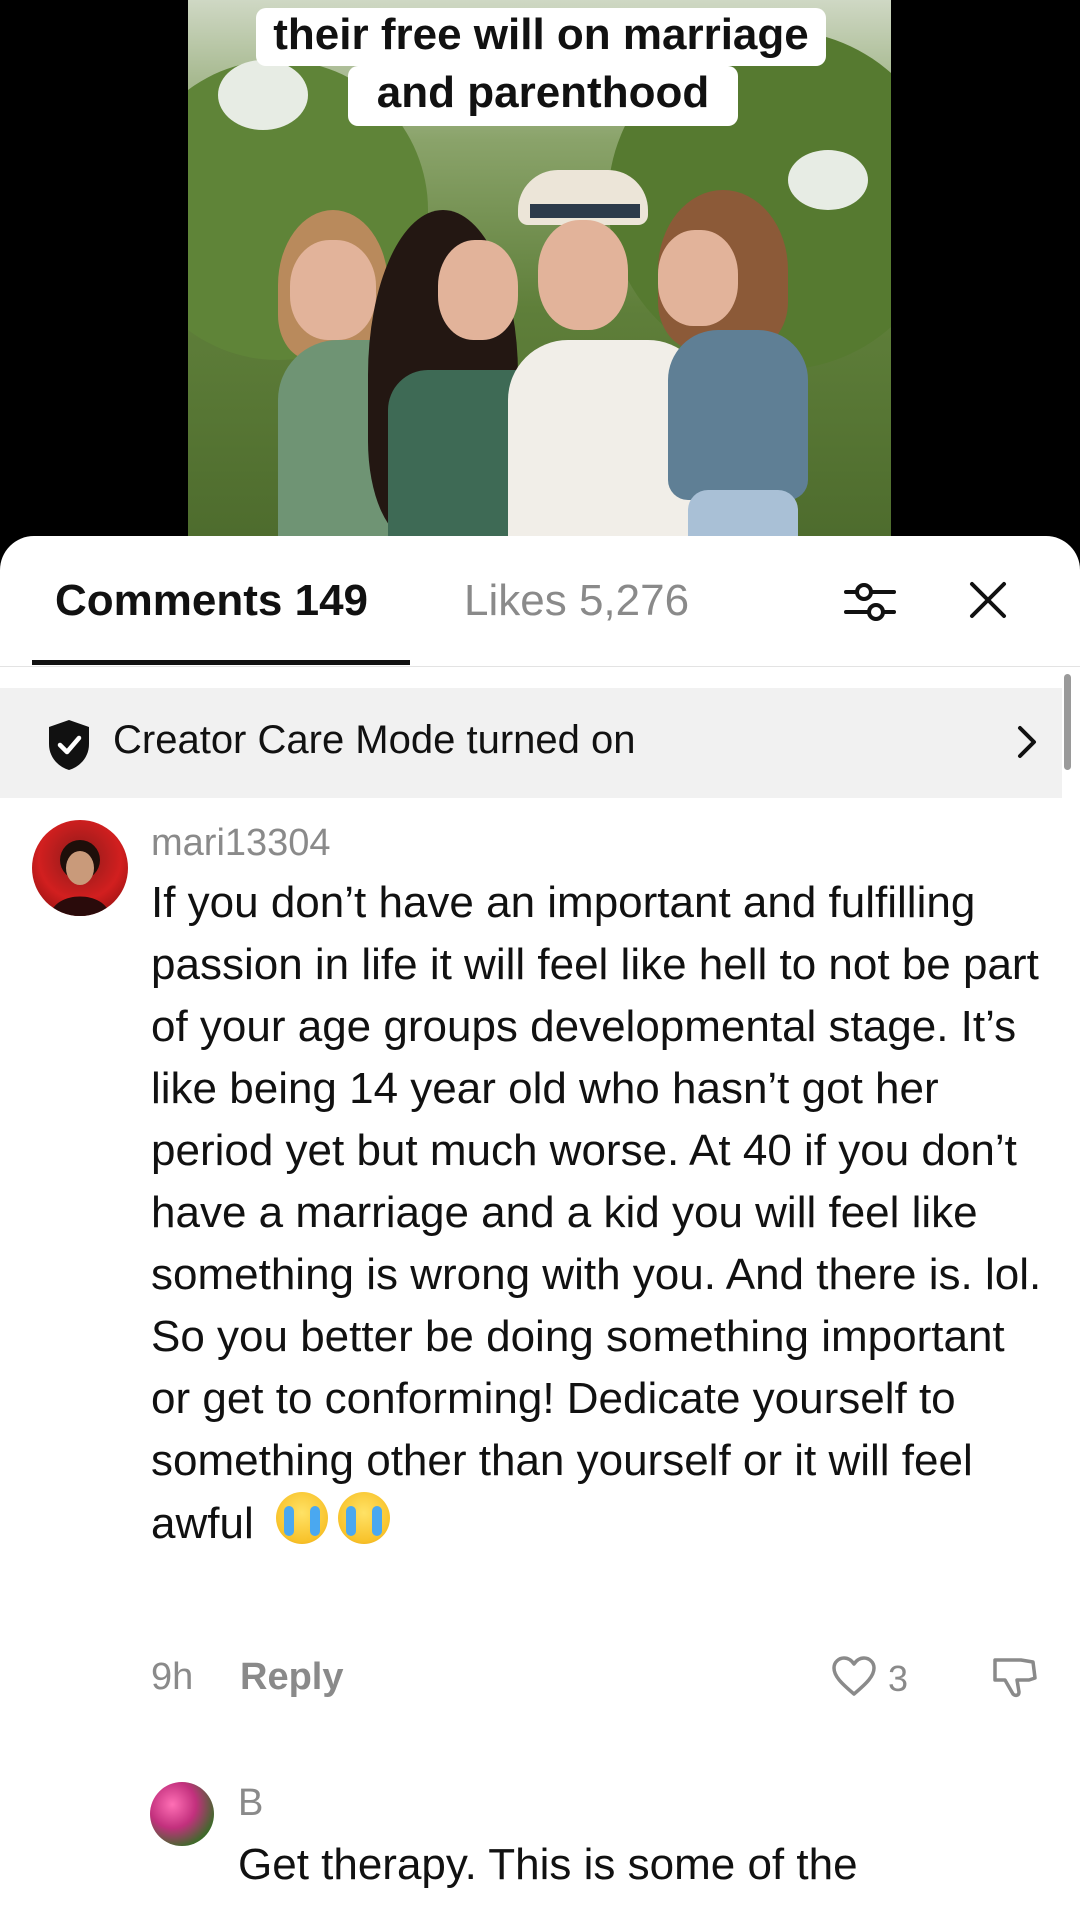  I want to click on close-button, so click(988, 600).